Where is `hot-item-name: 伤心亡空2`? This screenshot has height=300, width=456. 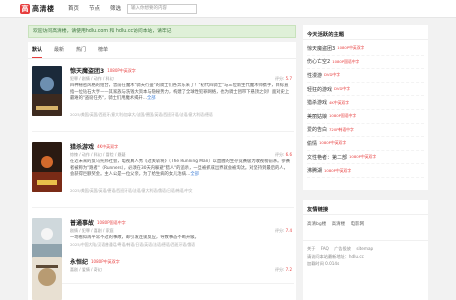
hot-item-name: 伤心亡空2 is located at coordinates (319, 62).